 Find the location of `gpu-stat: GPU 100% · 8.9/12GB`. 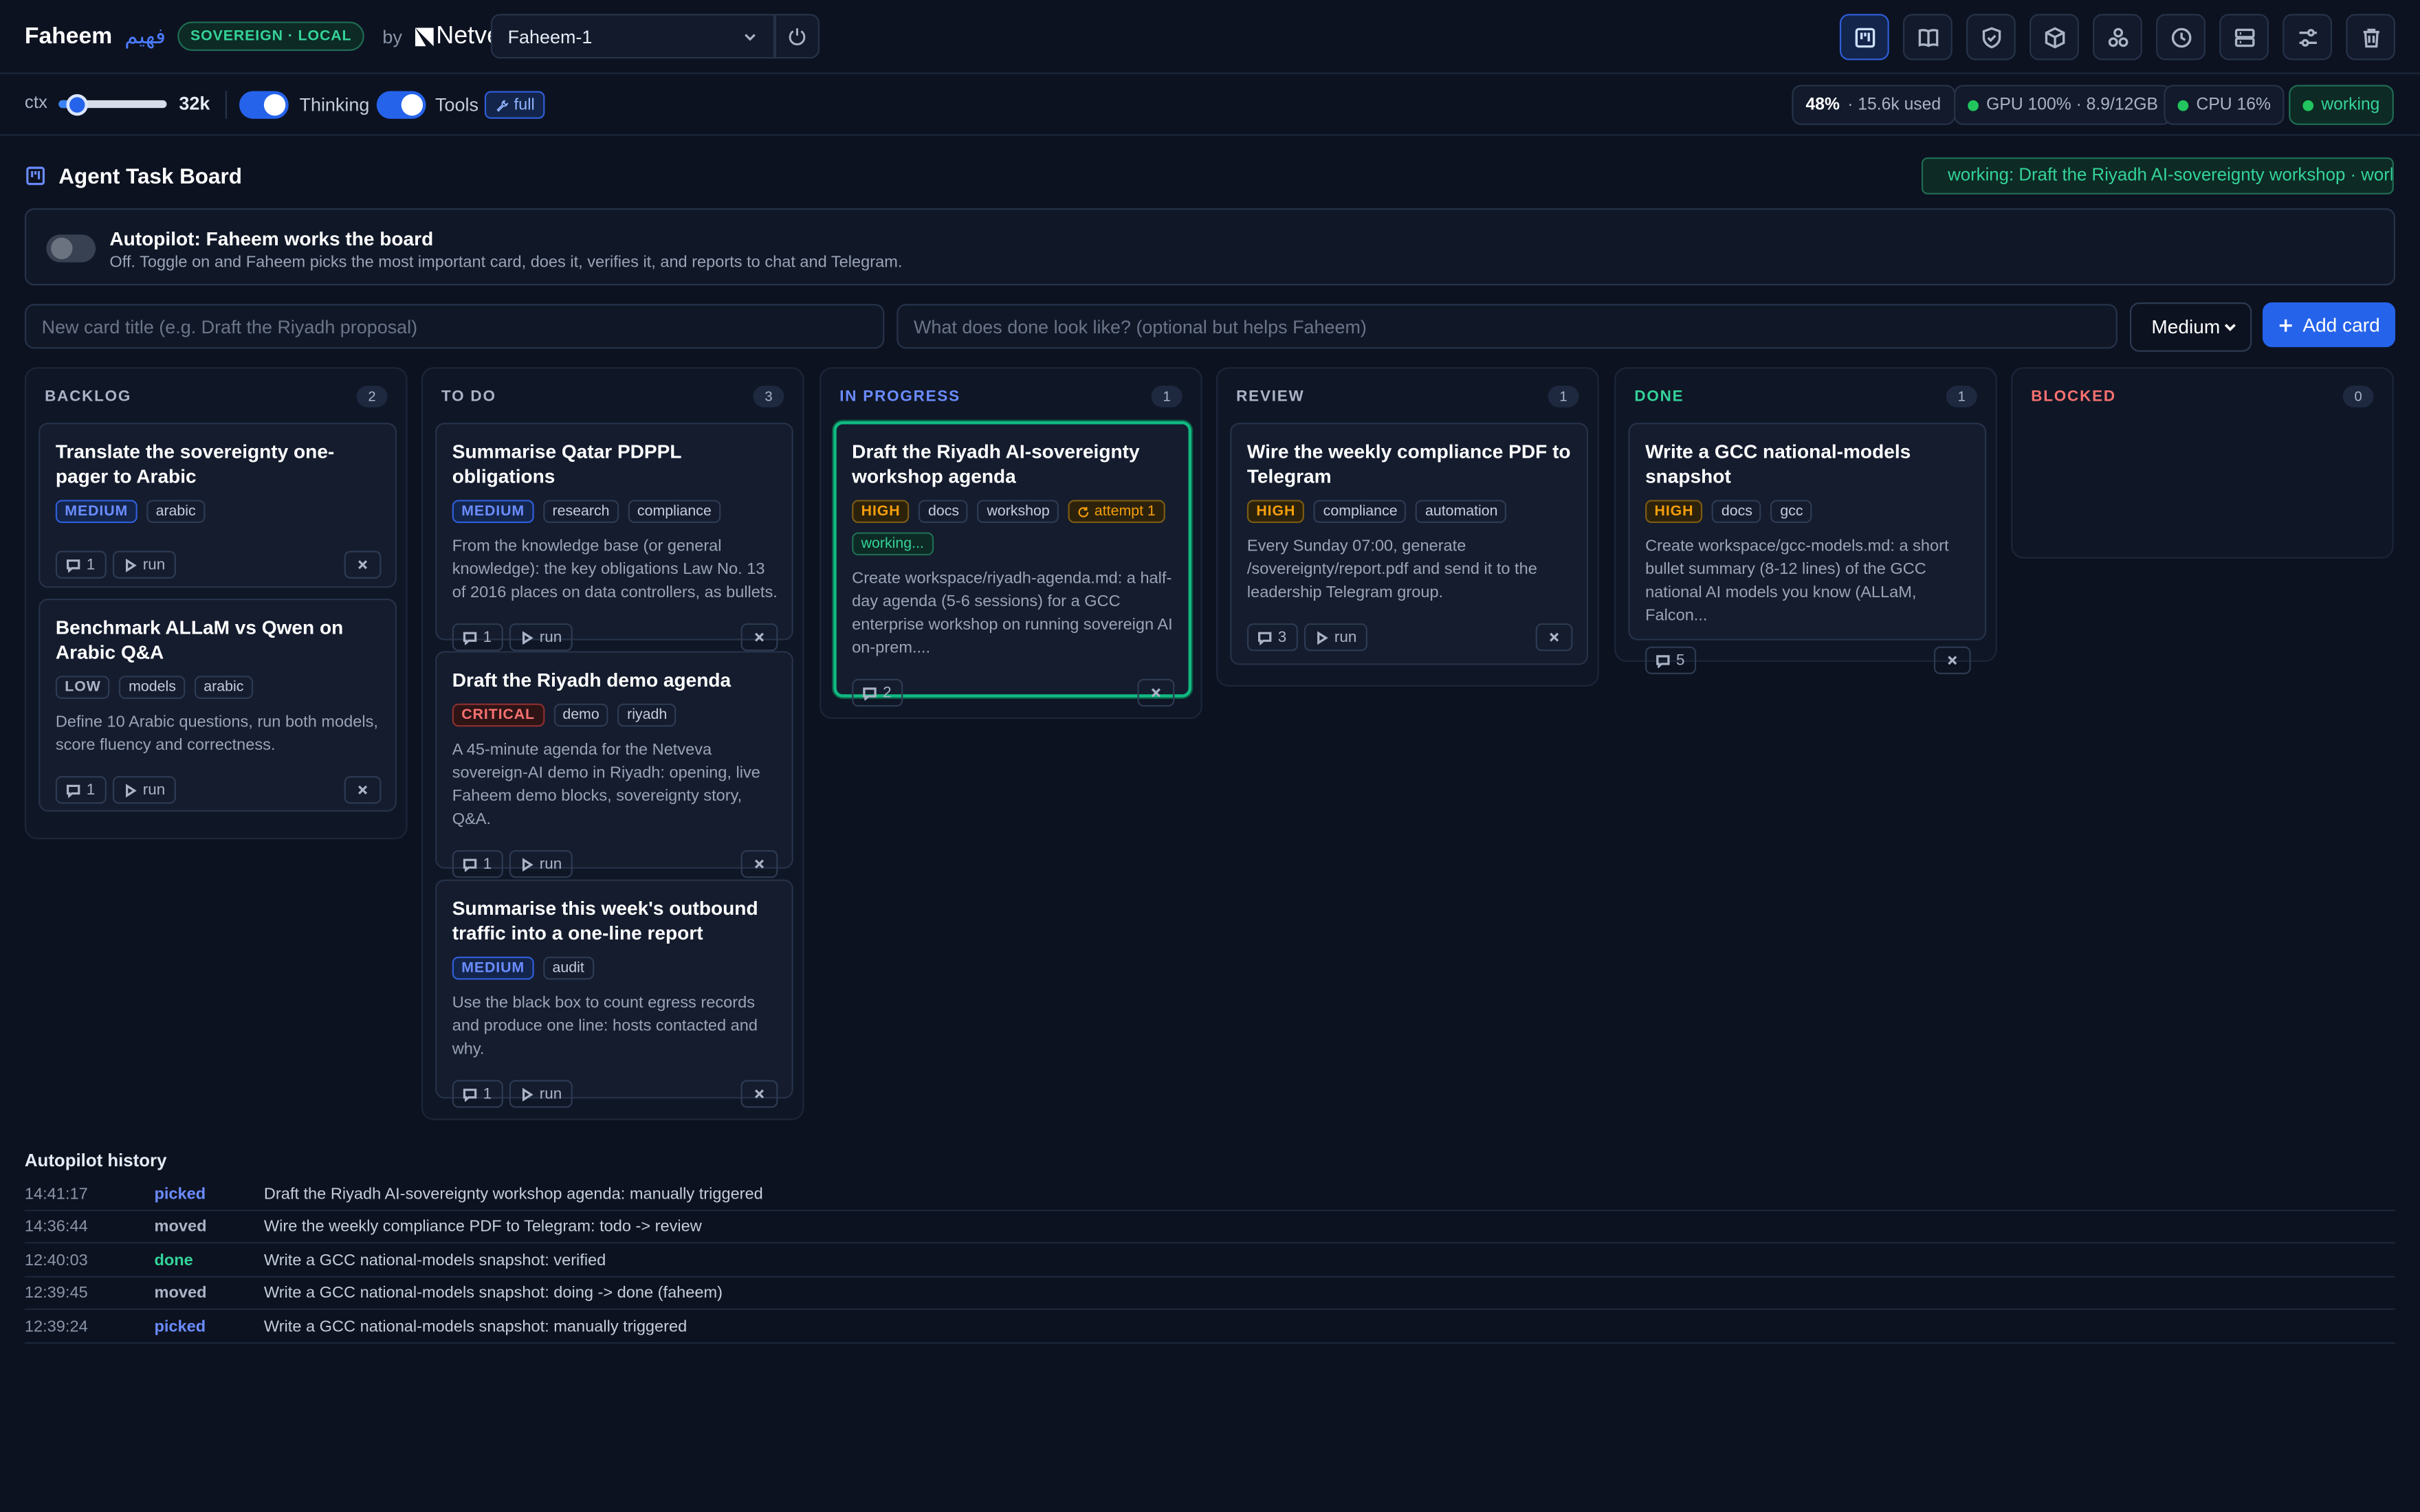

gpu-stat: GPU 100% · 8.9/12GB is located at coordinates (2063, 105).